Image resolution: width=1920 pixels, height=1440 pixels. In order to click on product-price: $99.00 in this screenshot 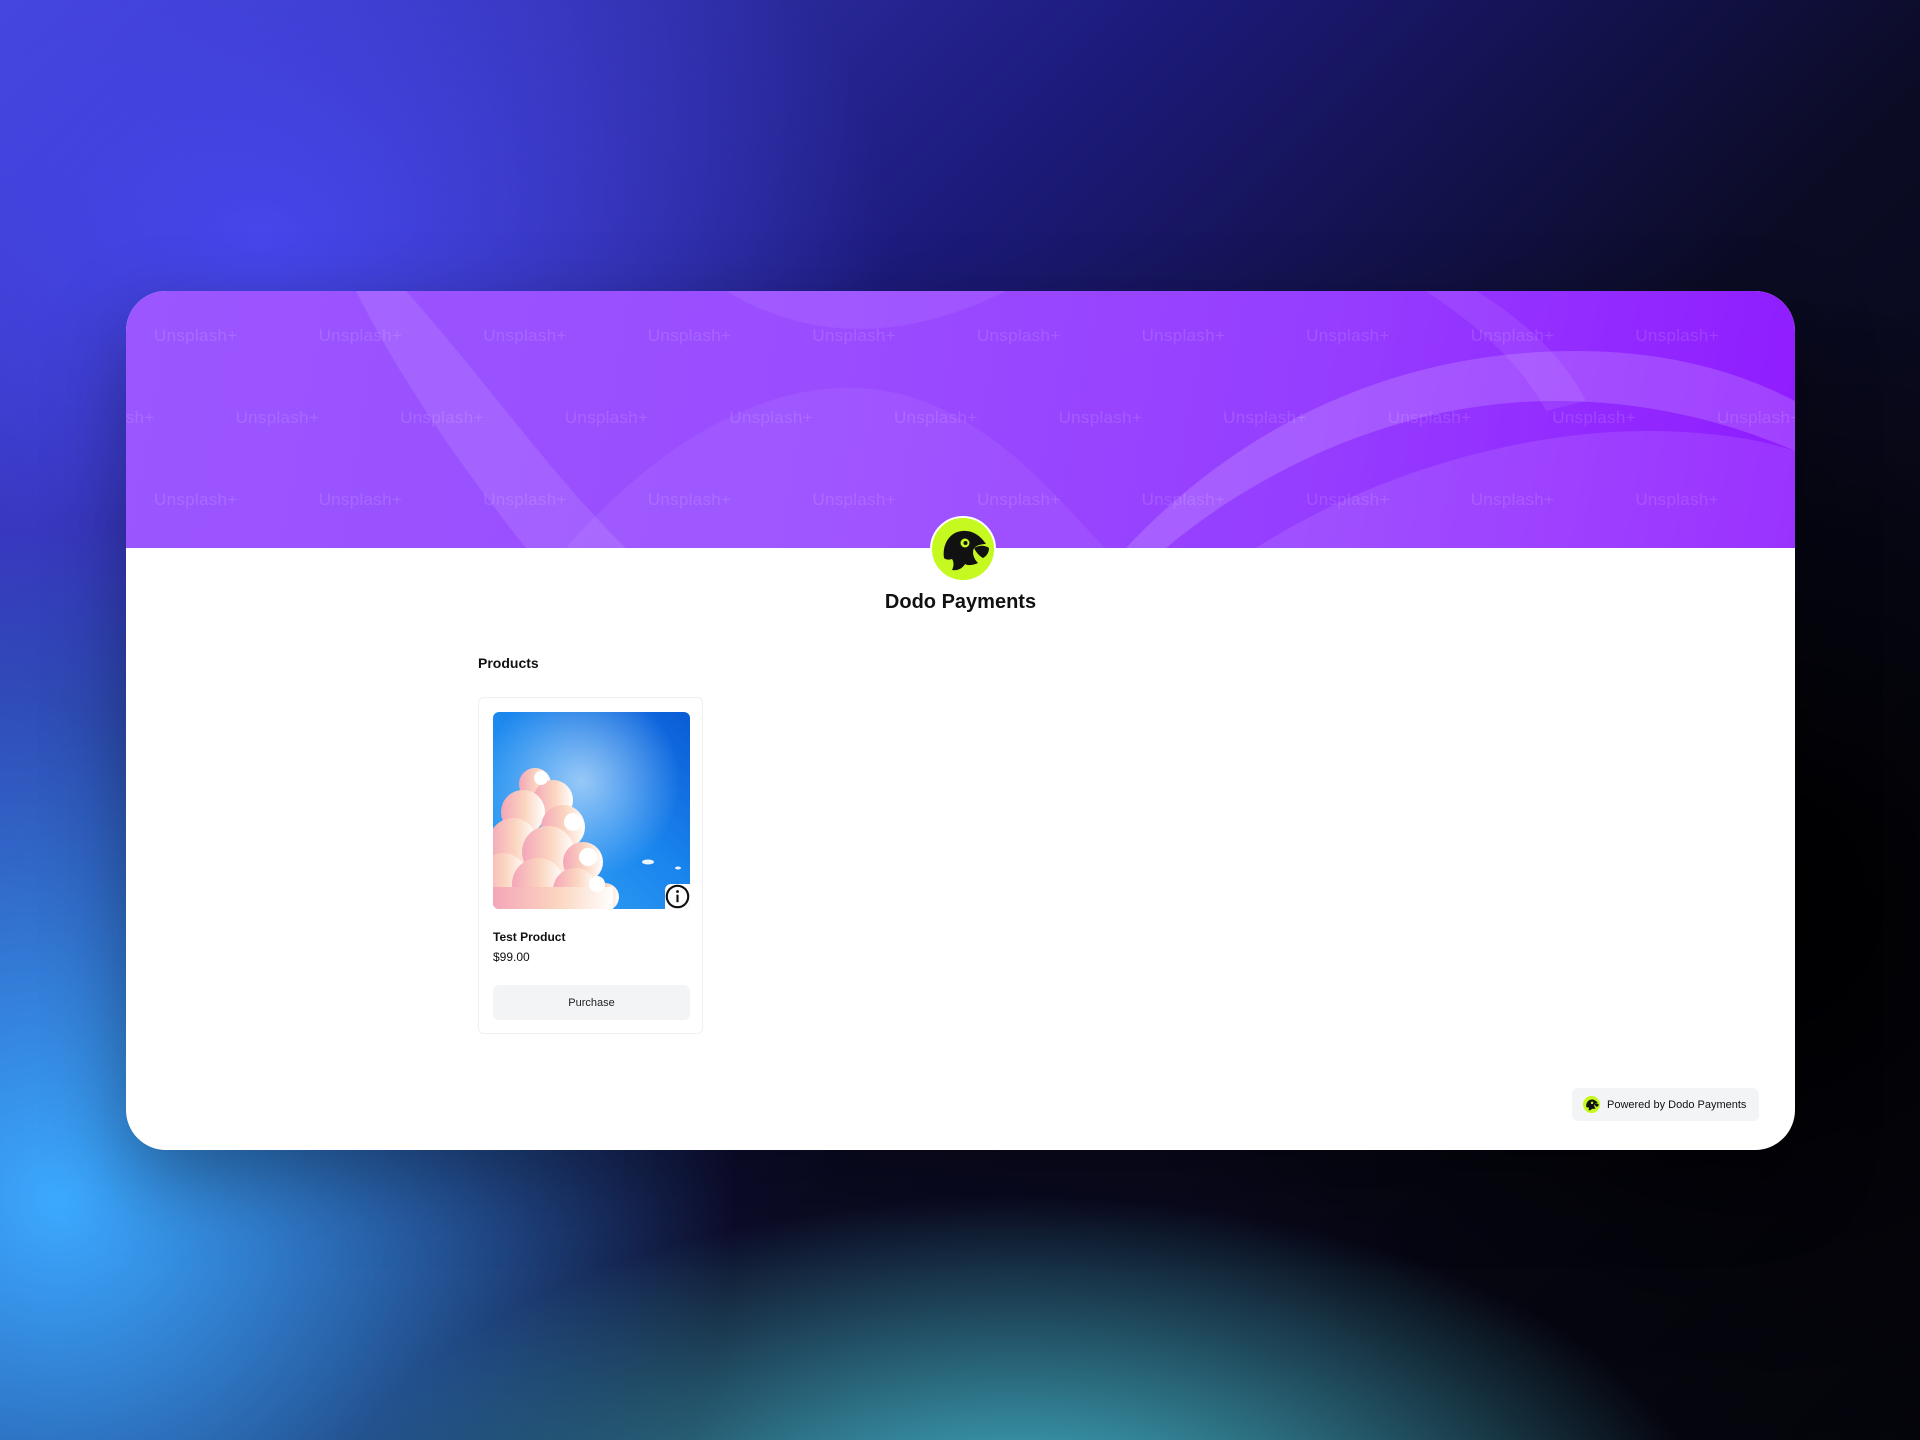, I will do `click(511, 957)`.